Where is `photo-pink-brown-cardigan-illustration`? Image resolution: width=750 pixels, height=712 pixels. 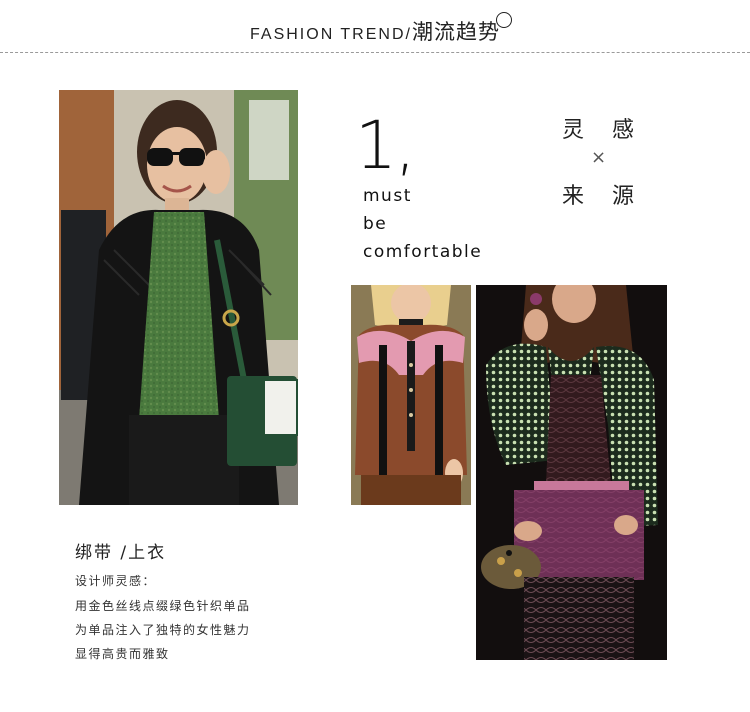
photo-pink-brown-cardigan-illustration is located at coordinates (411, 395).